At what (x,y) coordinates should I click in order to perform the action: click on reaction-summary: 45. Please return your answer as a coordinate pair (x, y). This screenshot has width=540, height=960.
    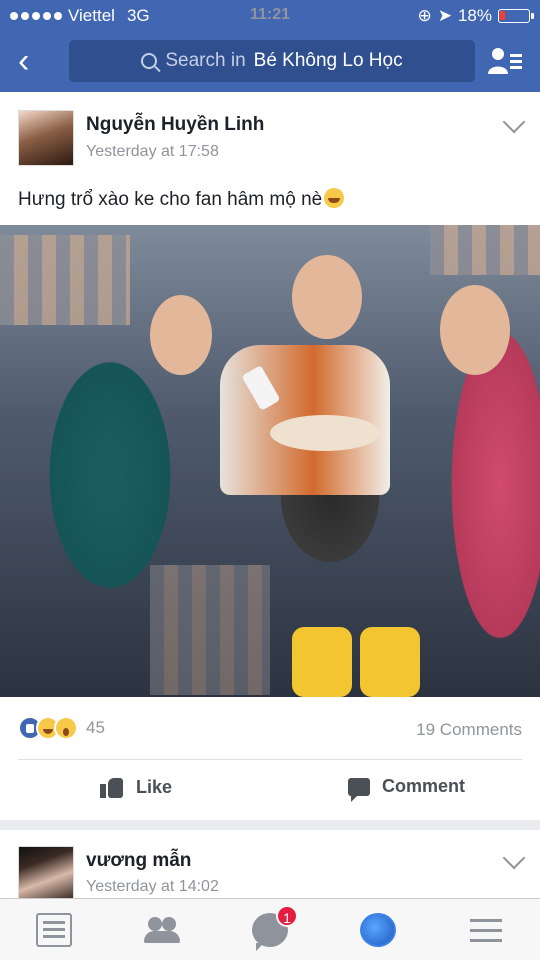
    Looking at the image, I should click on (61, 728).